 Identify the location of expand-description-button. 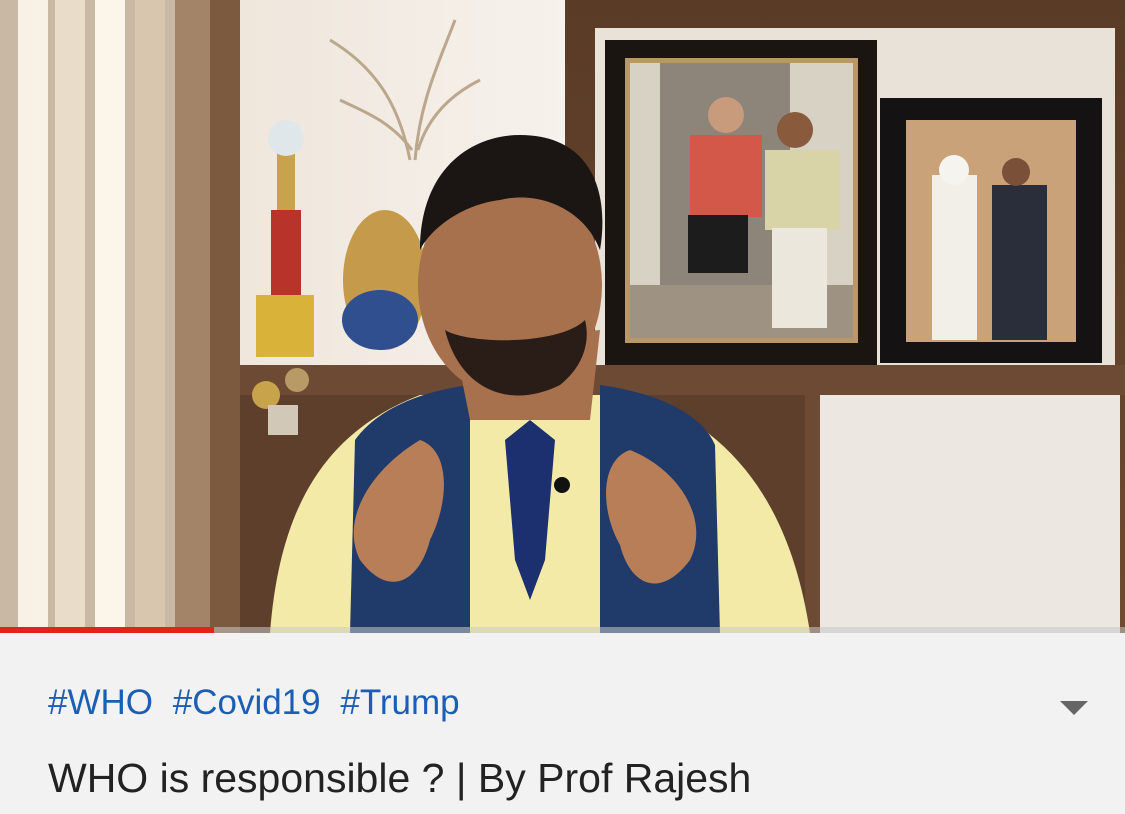
(1074, 707).